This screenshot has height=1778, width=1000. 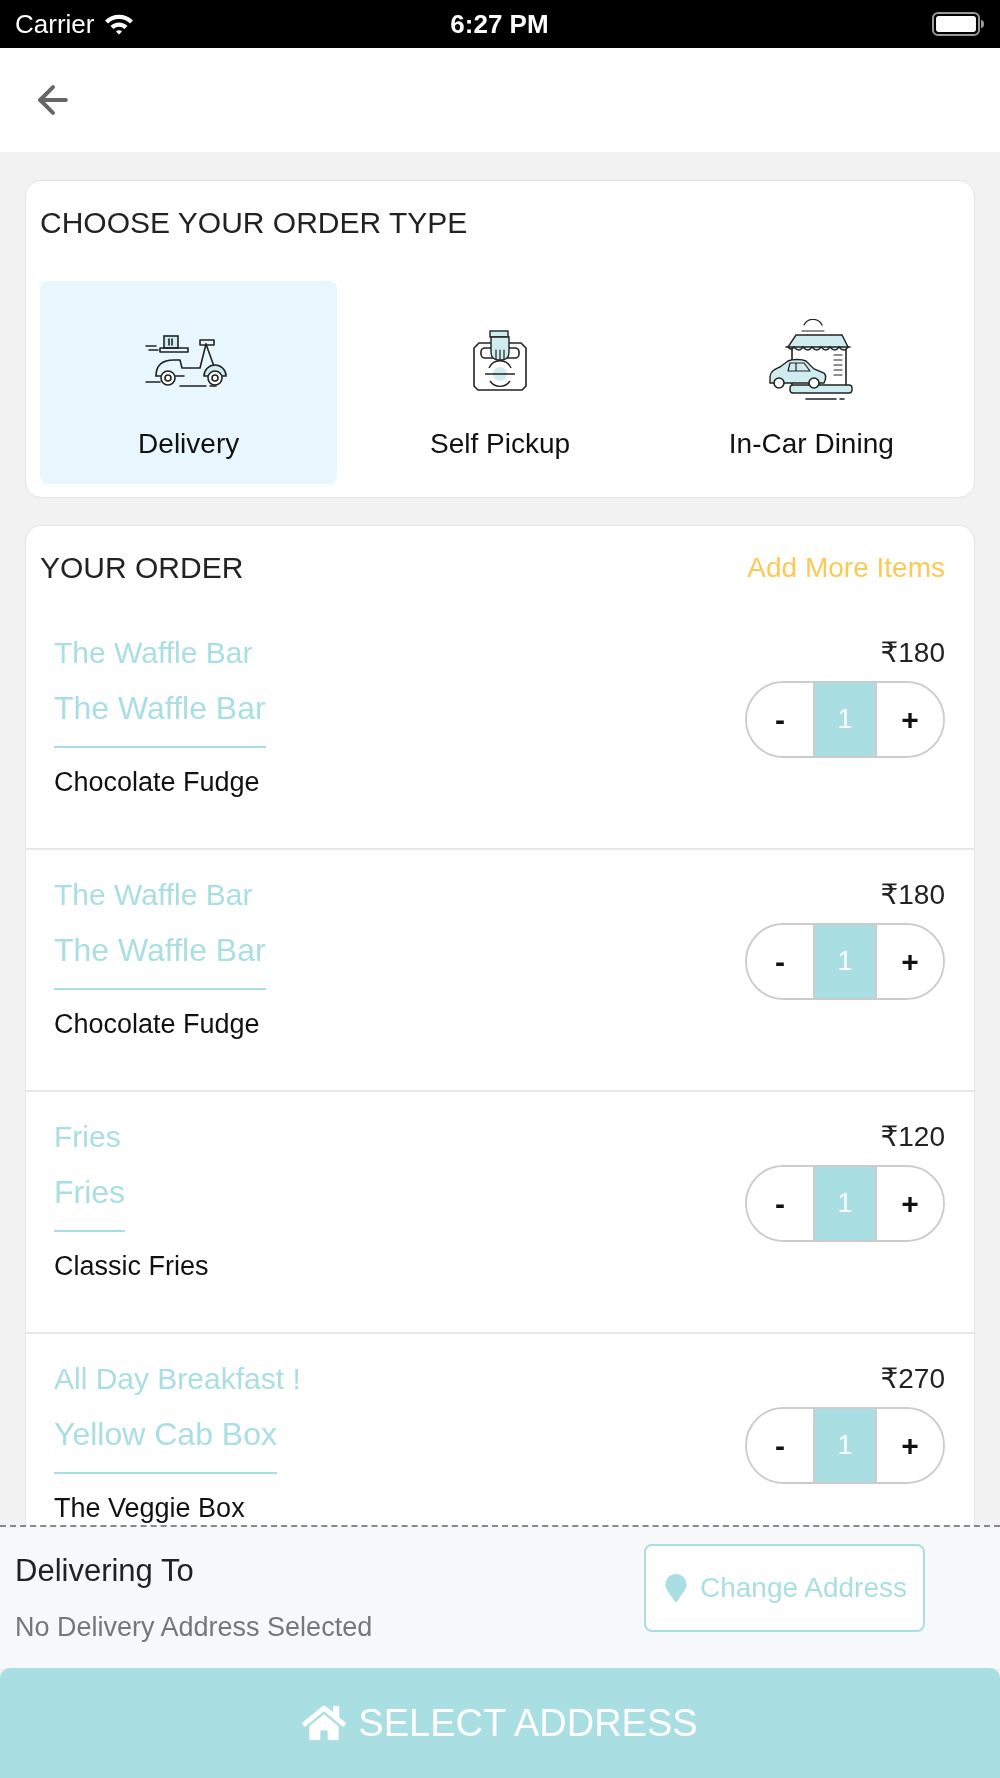 I want to click on menu-category: Yellow Cab Box, so click(x=165, y=1434).